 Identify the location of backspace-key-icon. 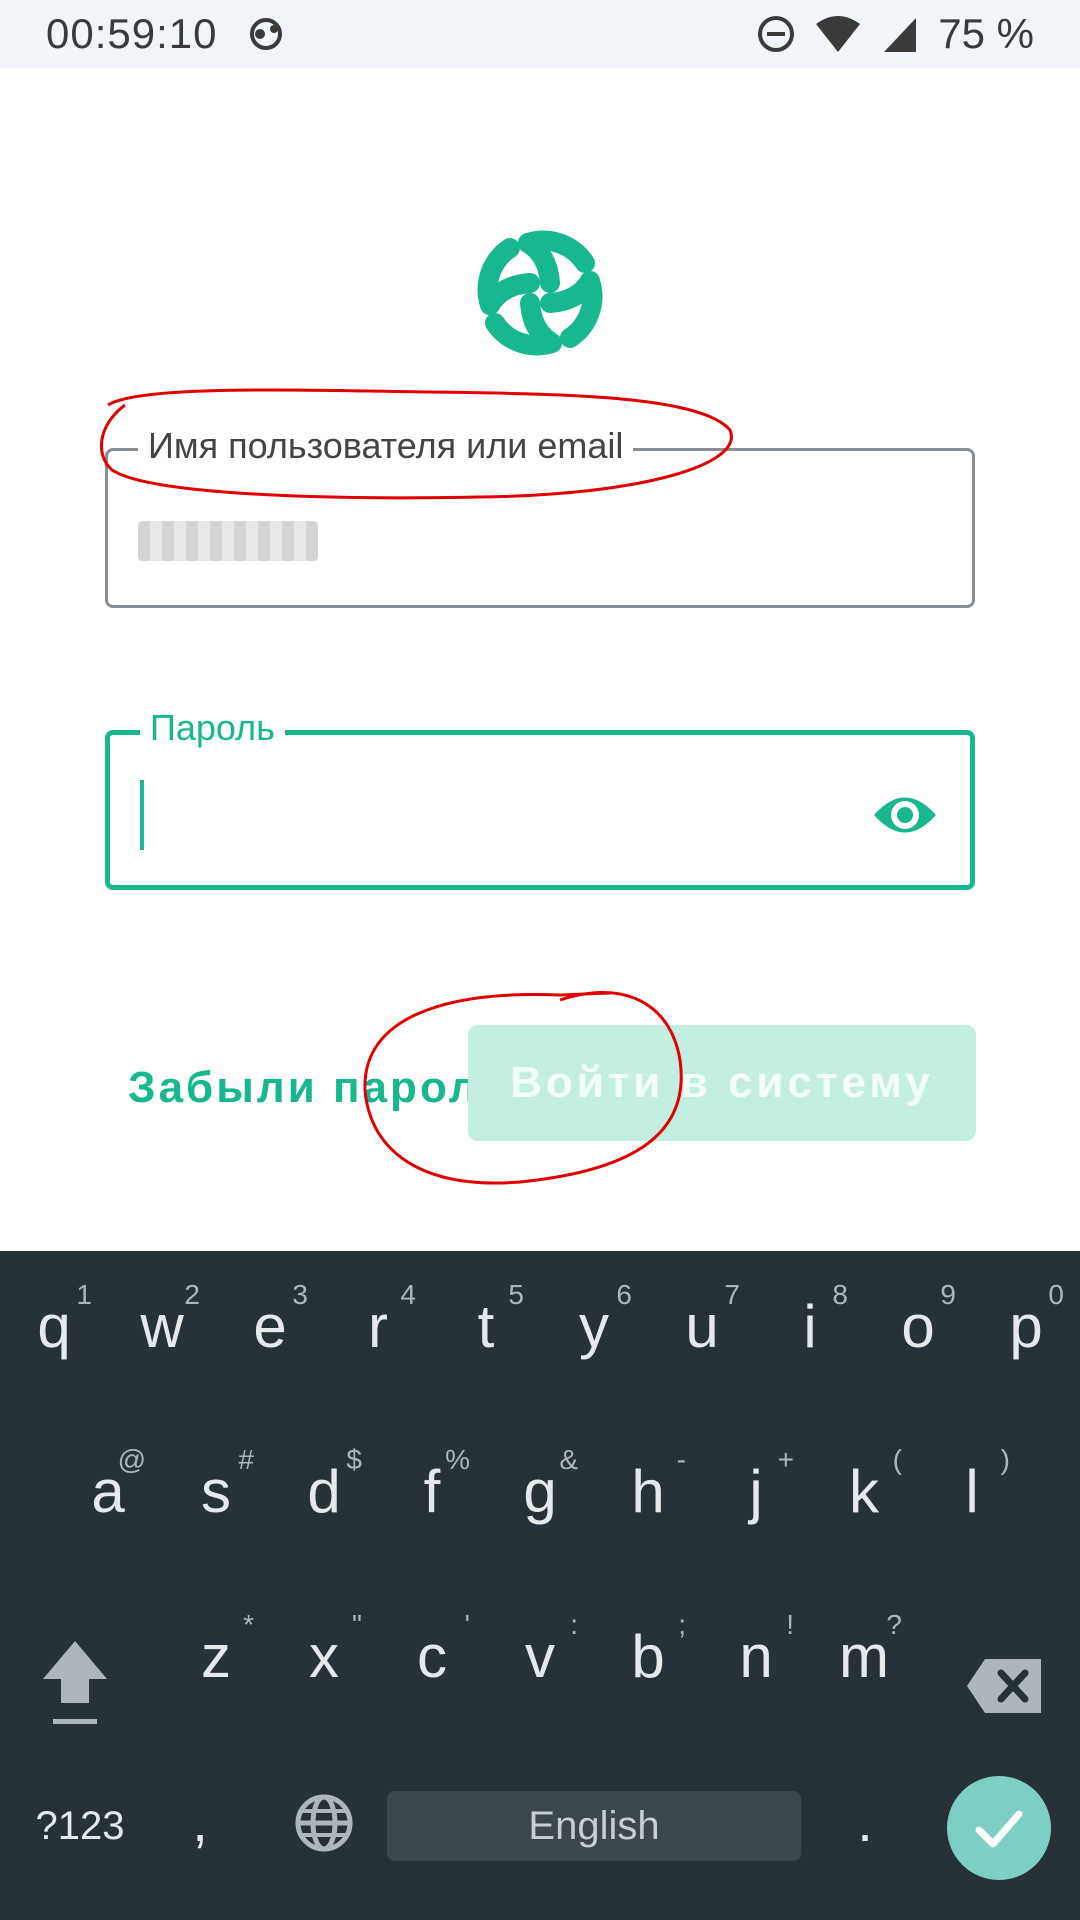
(1005, 1686).